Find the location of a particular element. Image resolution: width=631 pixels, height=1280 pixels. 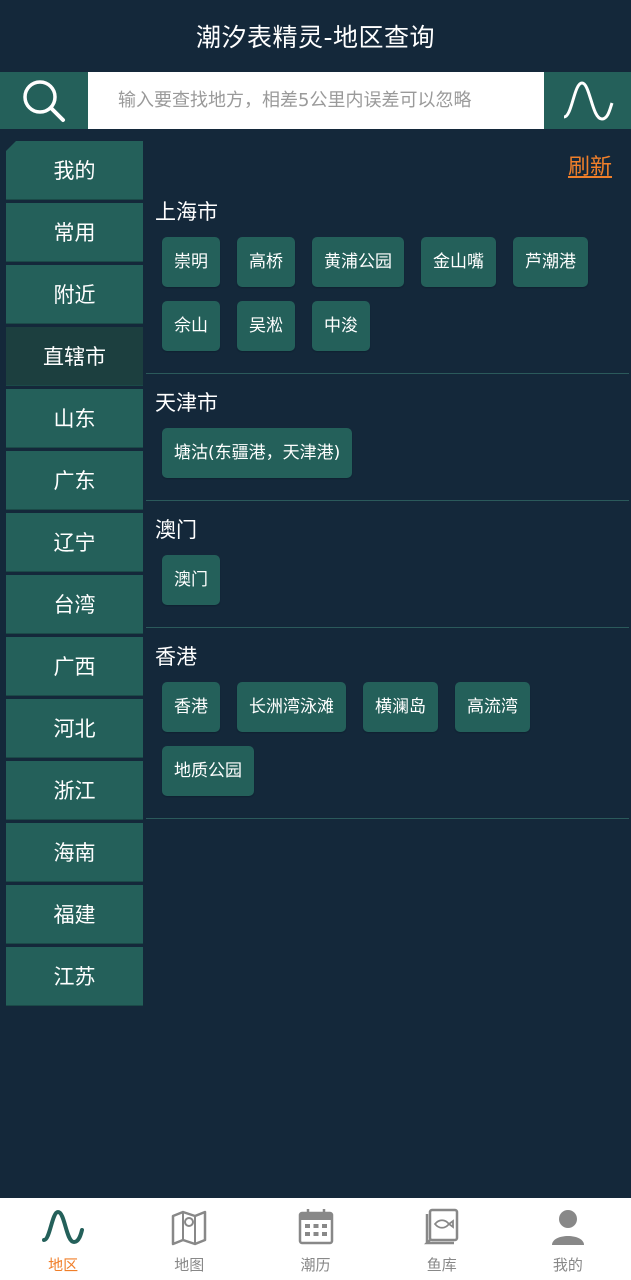

nav-item: 鱼库 is located at coordinates (442, 1239).